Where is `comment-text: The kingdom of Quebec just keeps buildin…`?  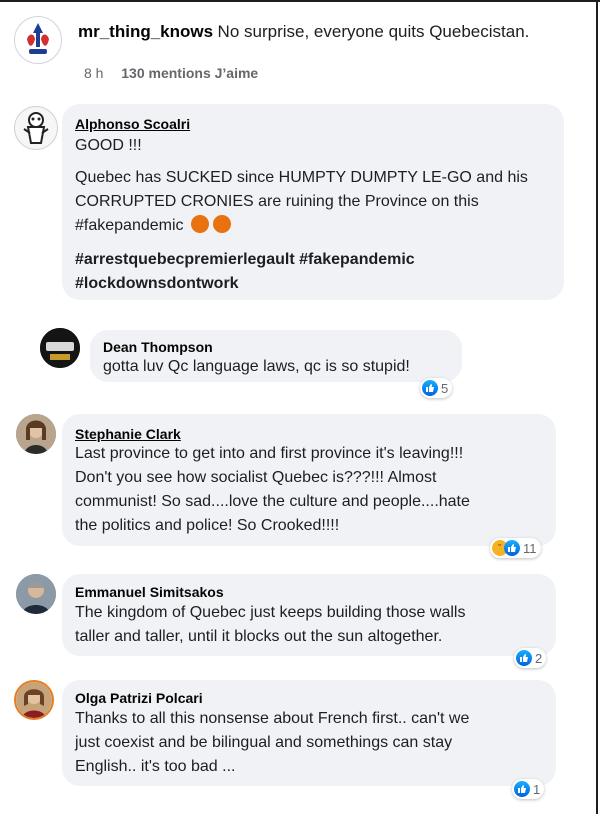 comment-text: The kingdom of Quebec just keeps buildin… is located at coordinates (270, 624).